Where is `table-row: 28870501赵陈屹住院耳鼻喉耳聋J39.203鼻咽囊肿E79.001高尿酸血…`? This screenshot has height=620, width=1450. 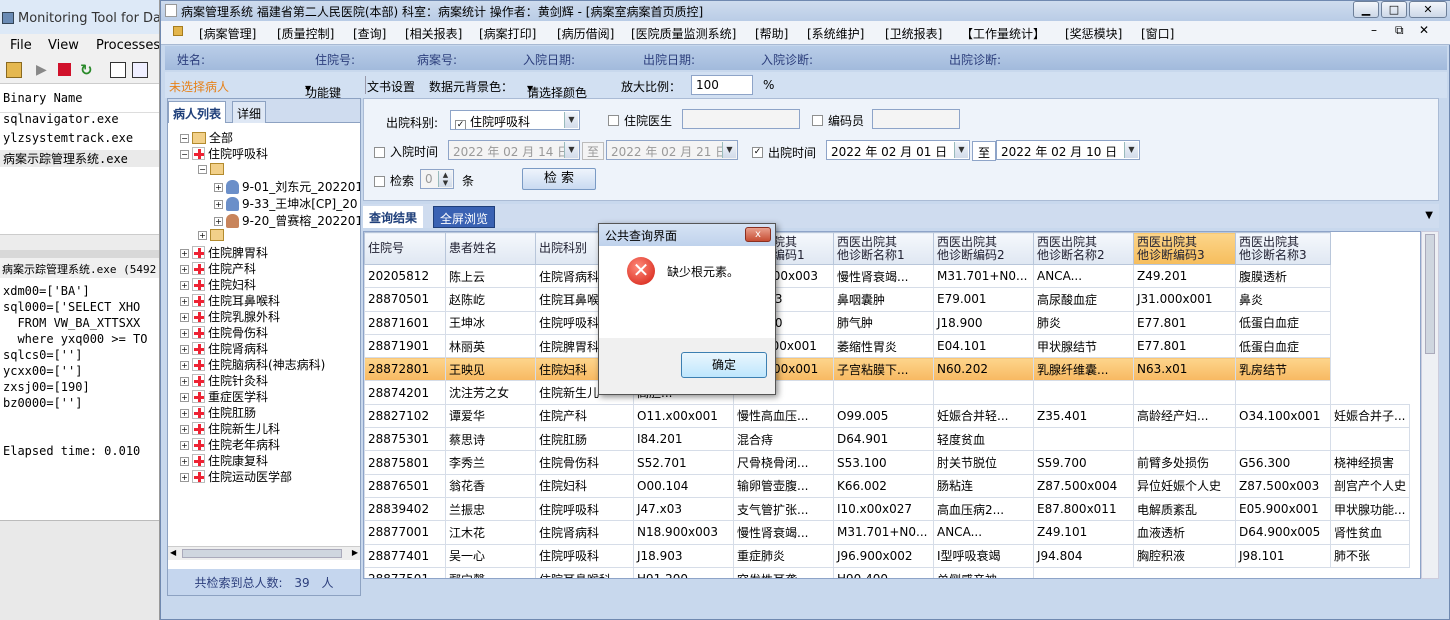 table-row: 28870501赵陈屹住院耳鼻喉耳聋J39.203鼻咽囊肿E79.001高尿酸血… is located at coordinates (887, 299).